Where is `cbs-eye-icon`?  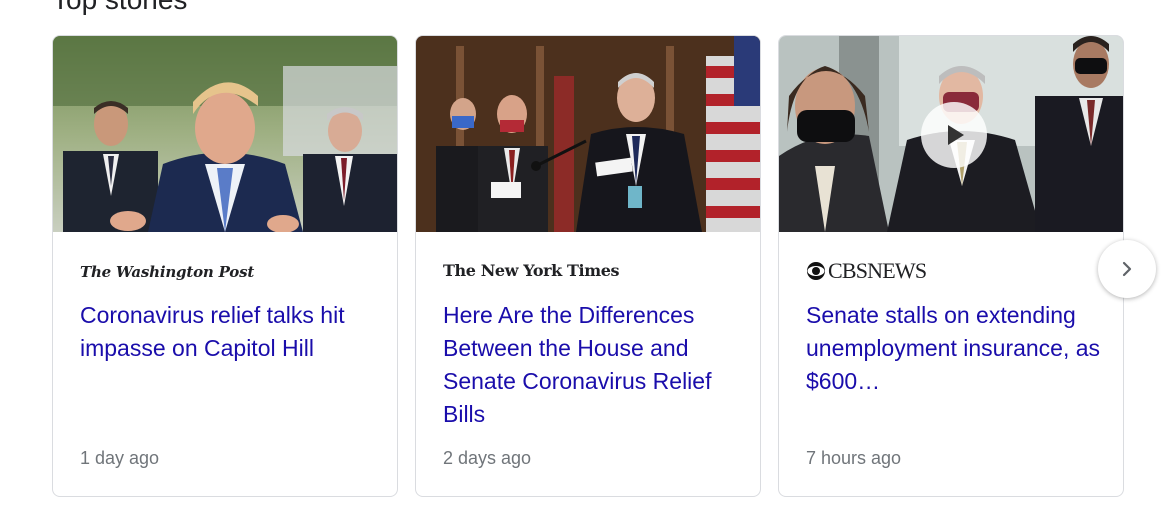 cbs-eye-icon is located at coordinates (816, 271).